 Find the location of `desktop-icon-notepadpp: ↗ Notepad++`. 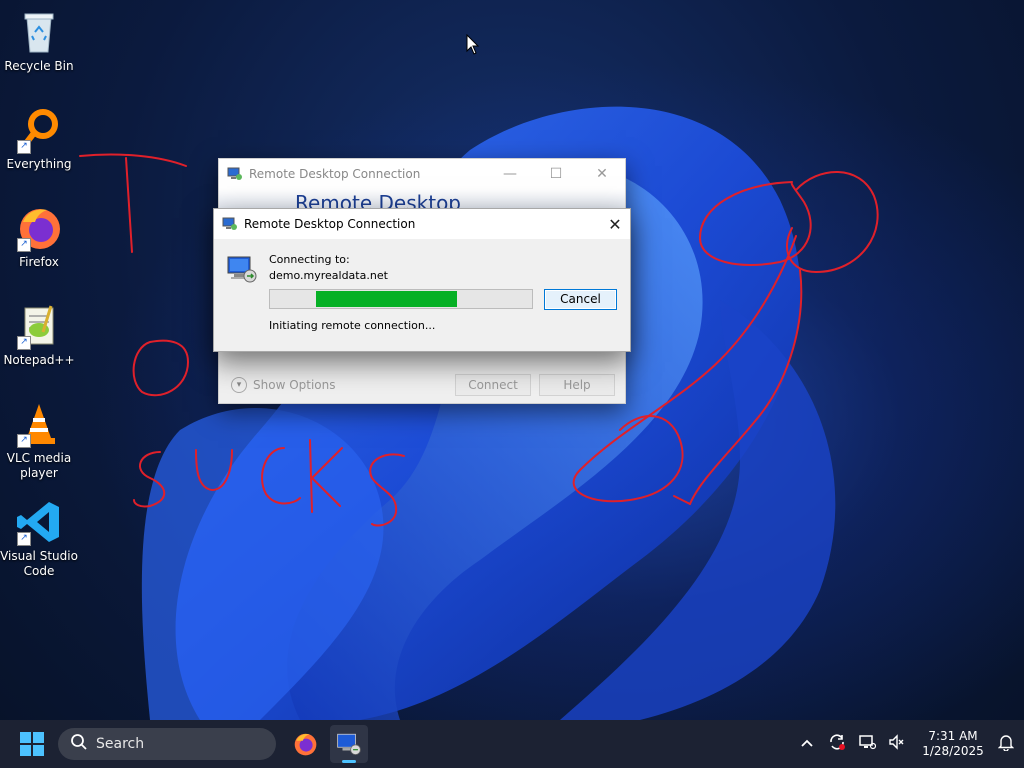

desktop-icon-notepadpp: ↗ Notepad++ is located at coordinates (39, 335).